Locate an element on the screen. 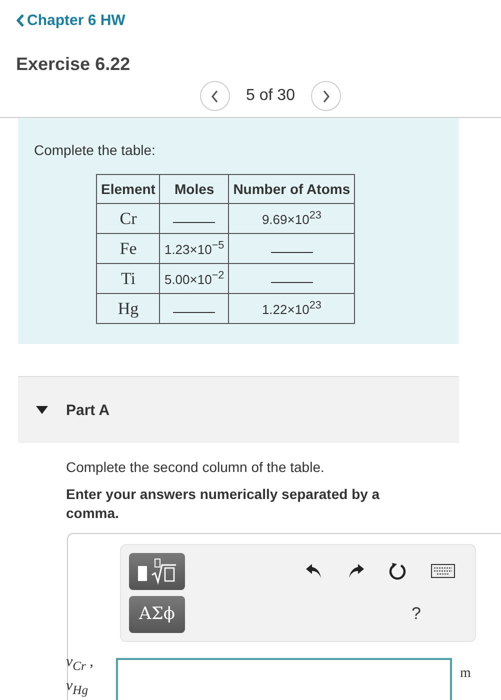 This screenshot has width=501, height=700. part-header: Part A is located at coordinates (238, 409).